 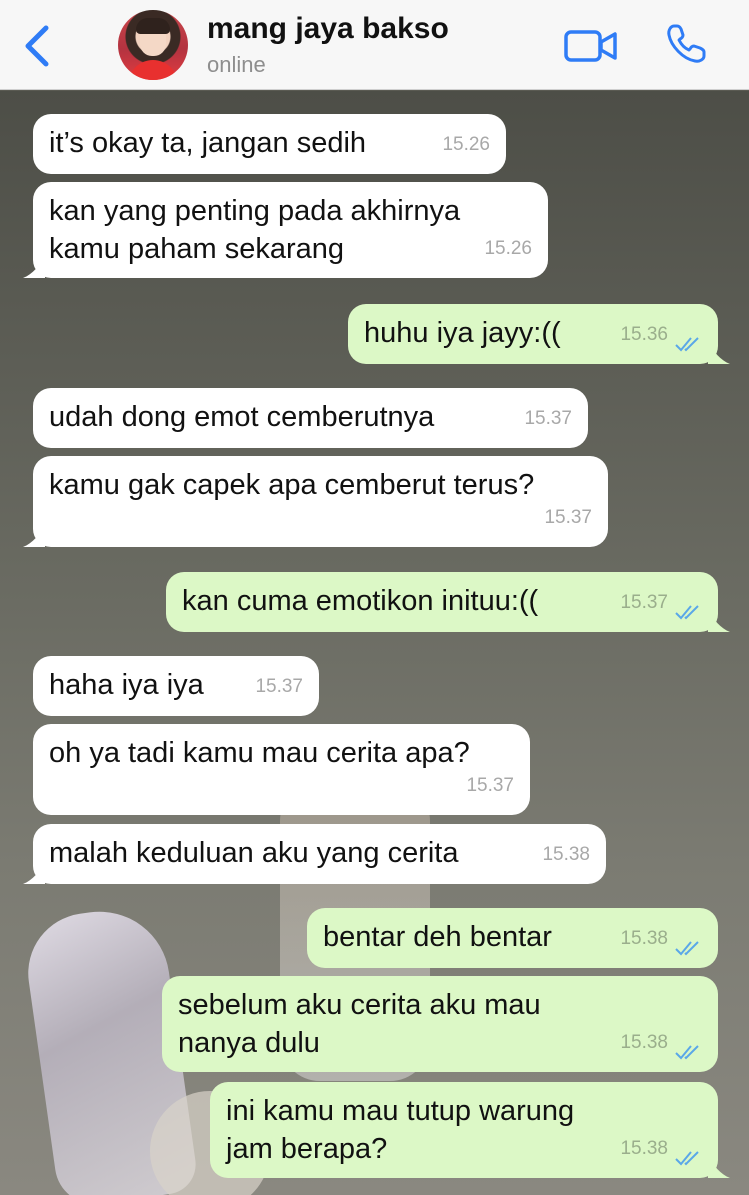 I want to click on message-text: sebelum aku cerita aku mau nanya dulu, so click(x=359, y=1024).